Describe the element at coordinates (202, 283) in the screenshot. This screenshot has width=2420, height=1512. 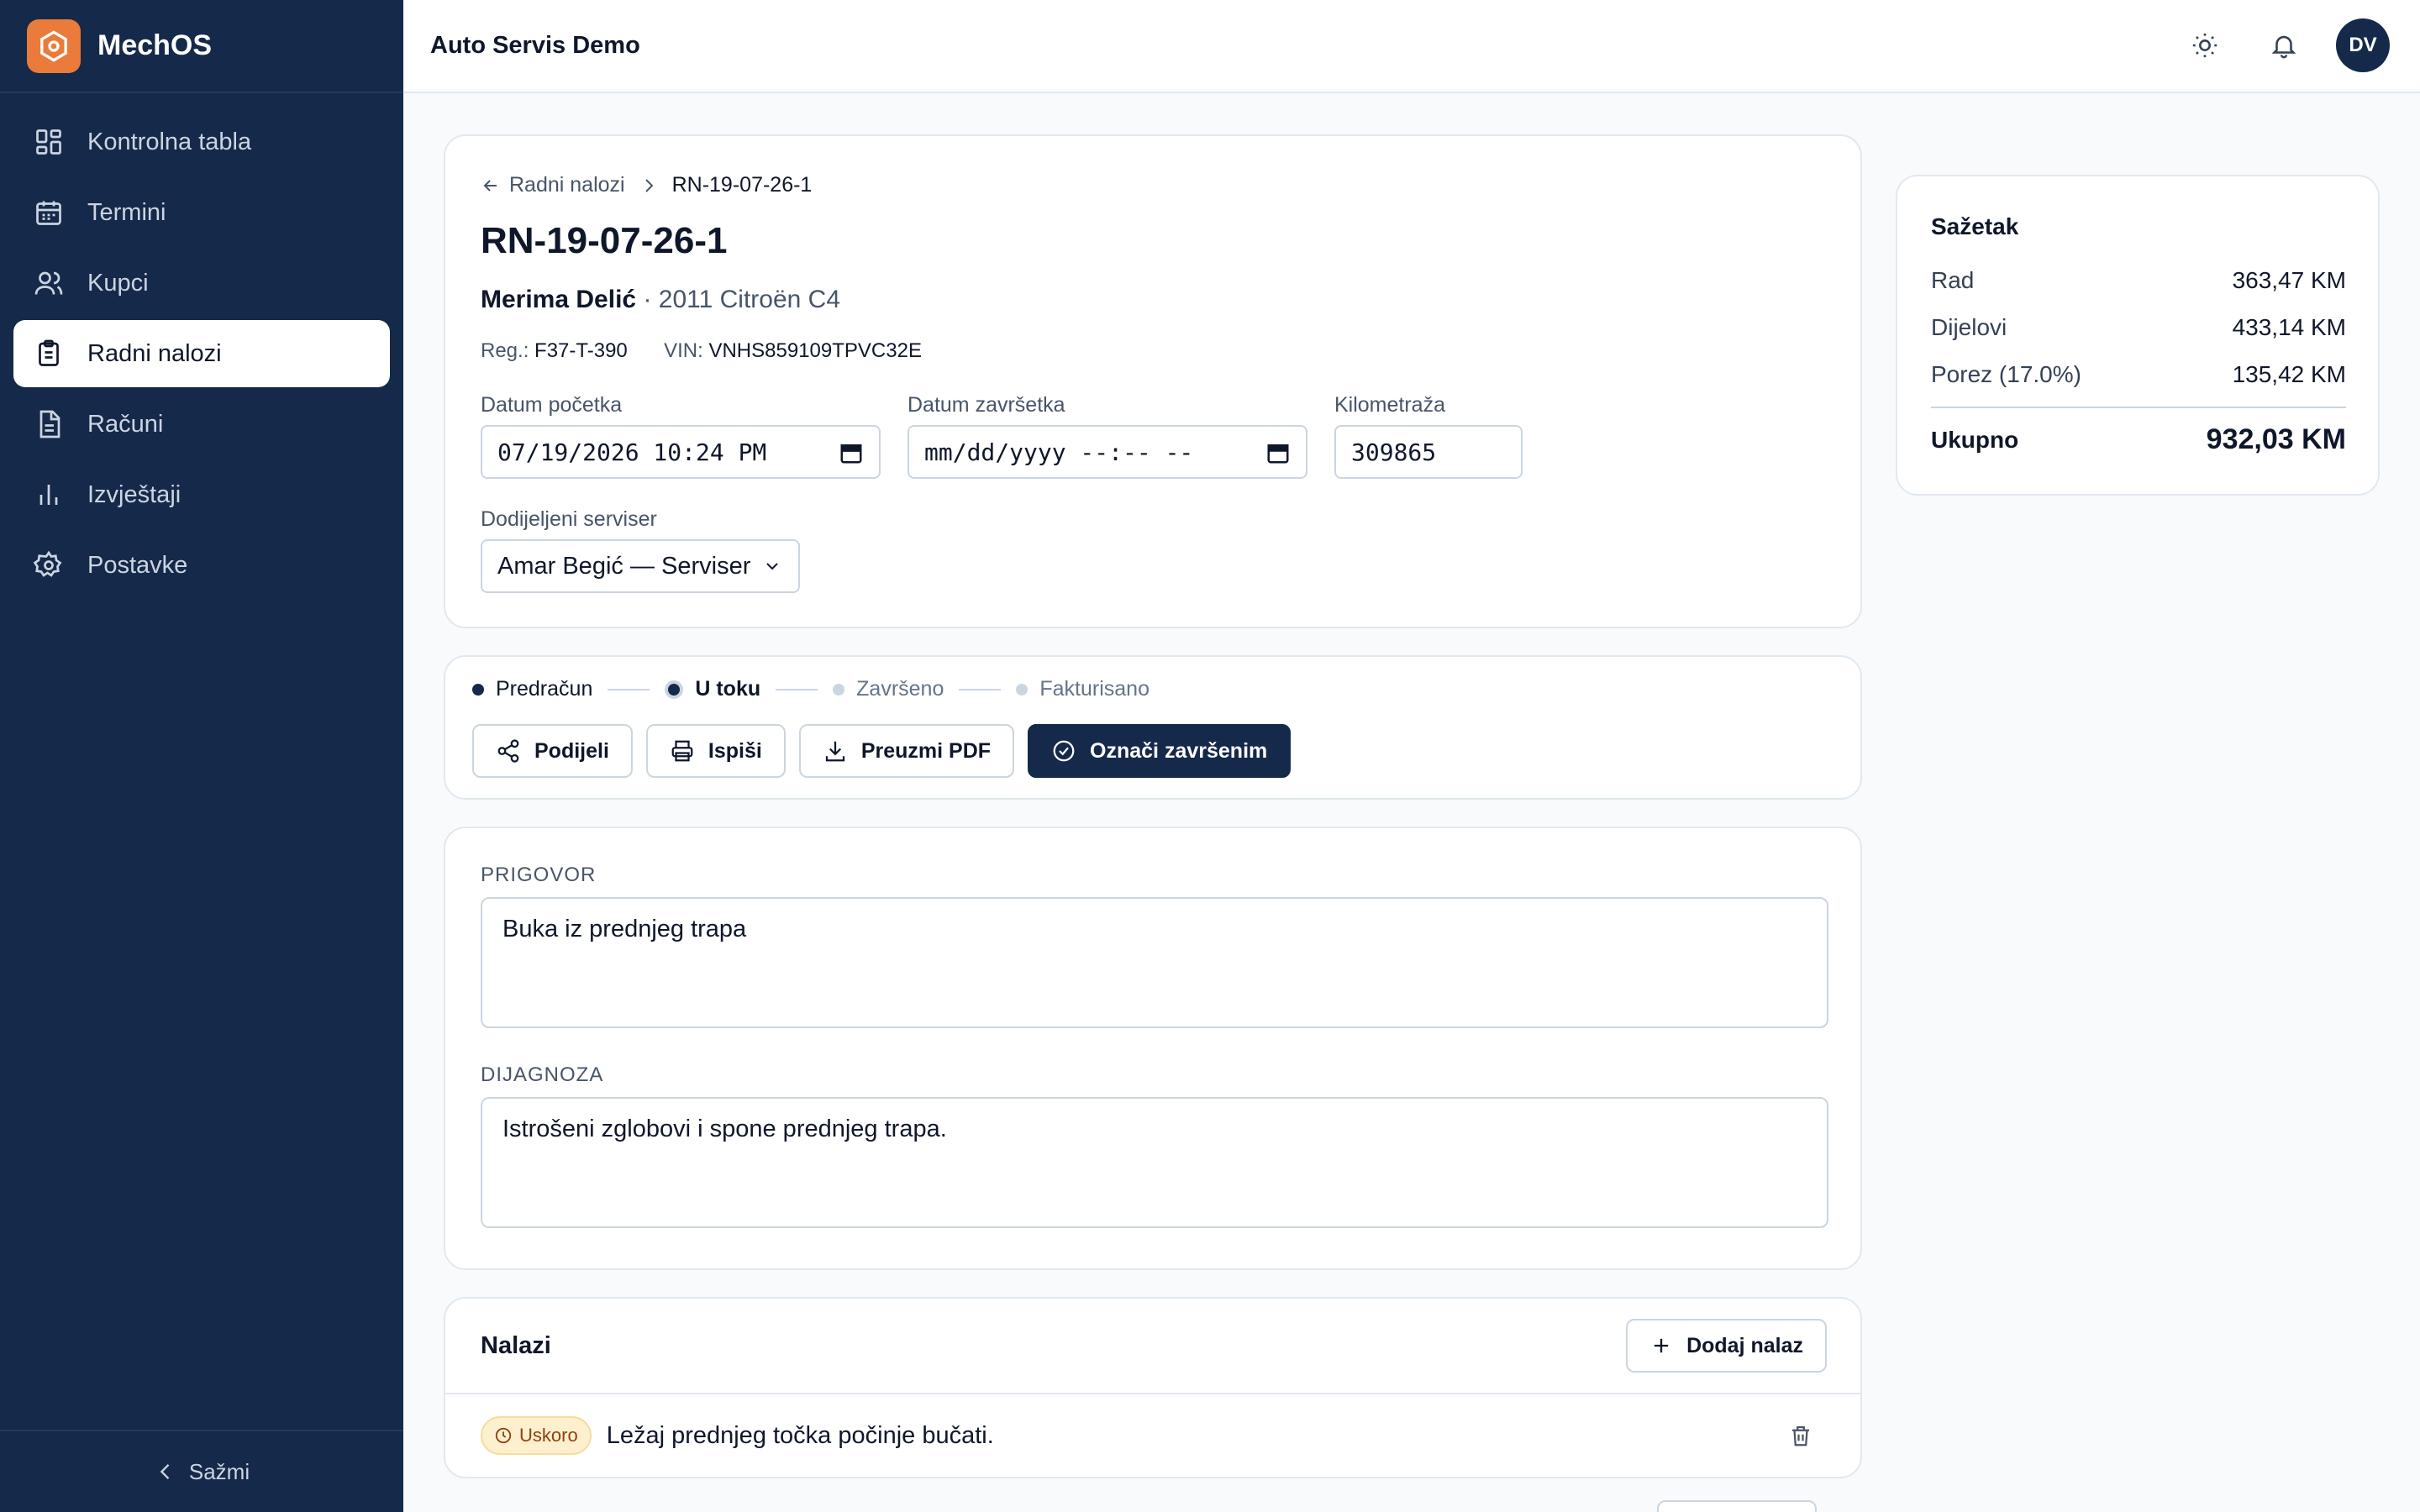
I see `sidebar-item-customers: Kupci` at that location.